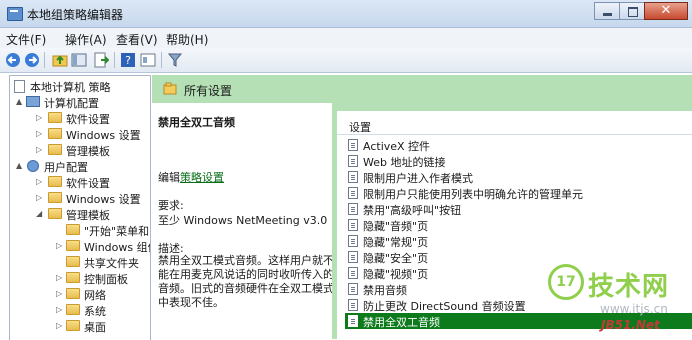  What do you see at coordinates (518, 177) in the screenshot?
I see `list-item: 限制用户进入作者模式` at bounding box center [518, 177].